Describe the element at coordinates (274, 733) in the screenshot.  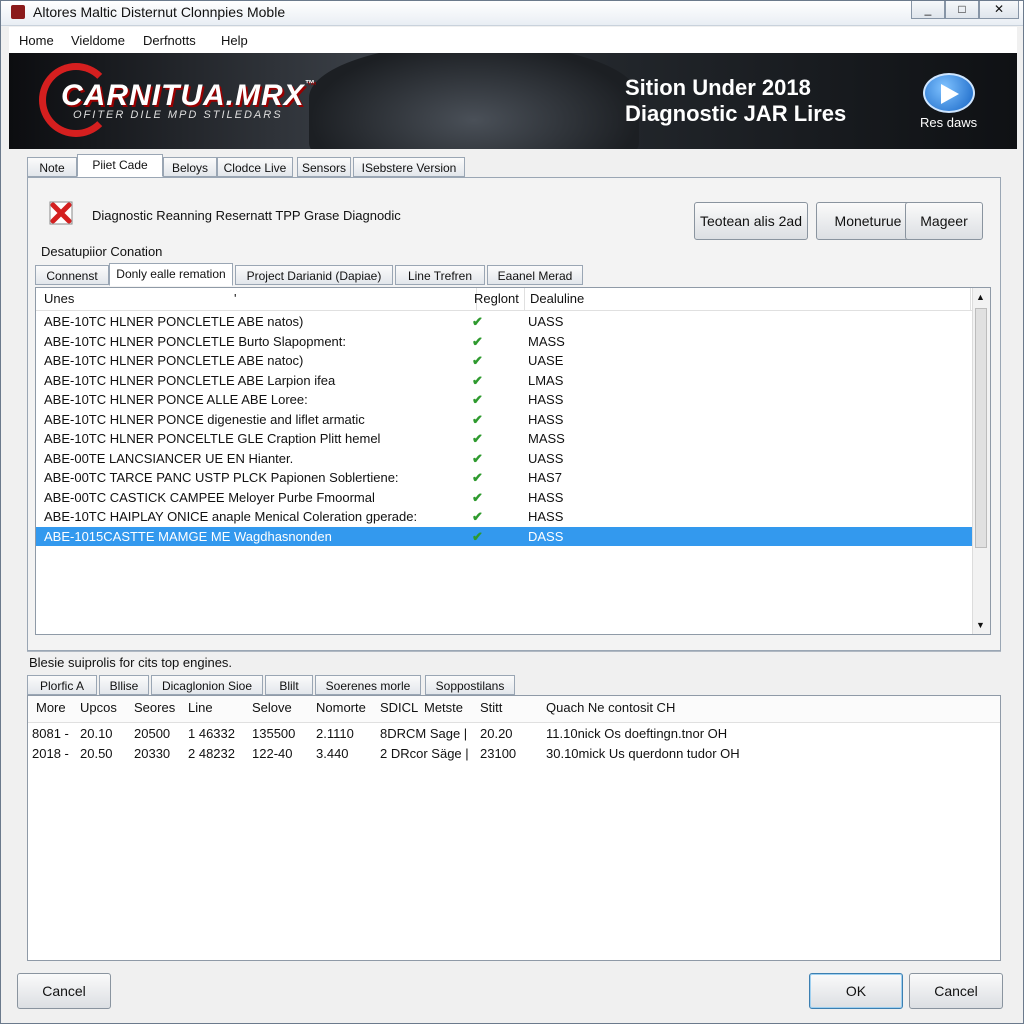
I see `table-cell: 135500` at that location.